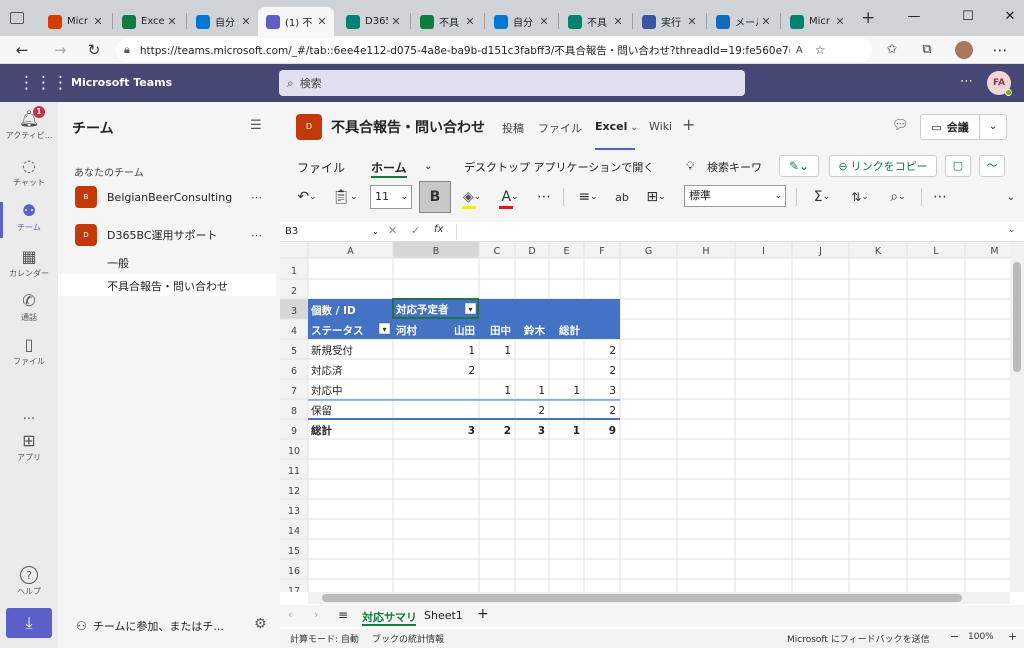  Describe the element at coordinates (332, 350) in the screenshot. I see `pivot-row-label: 新規受付` at that location.